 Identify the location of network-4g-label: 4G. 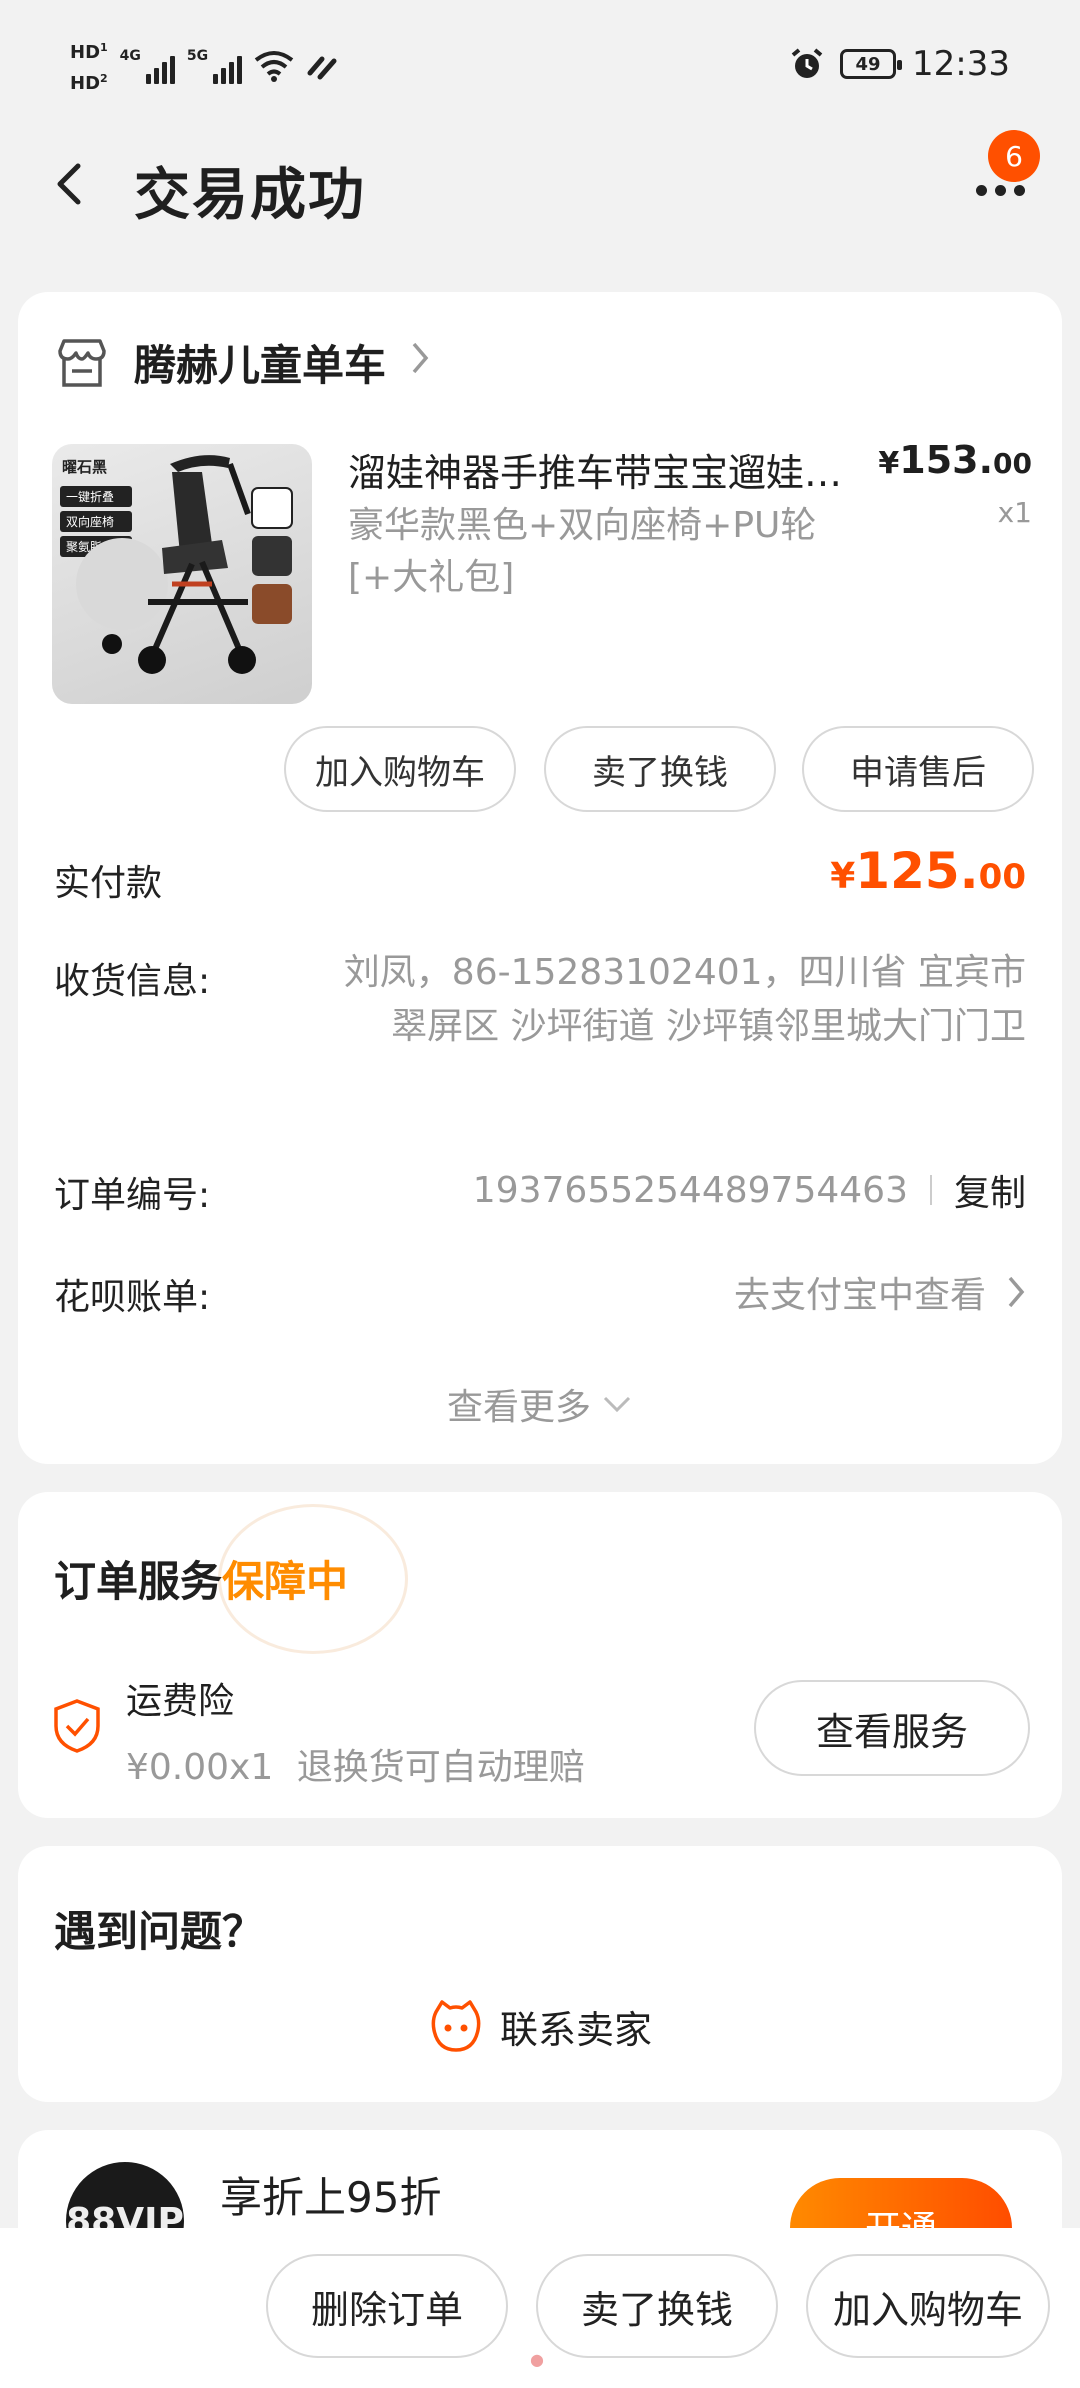
(130, 56).